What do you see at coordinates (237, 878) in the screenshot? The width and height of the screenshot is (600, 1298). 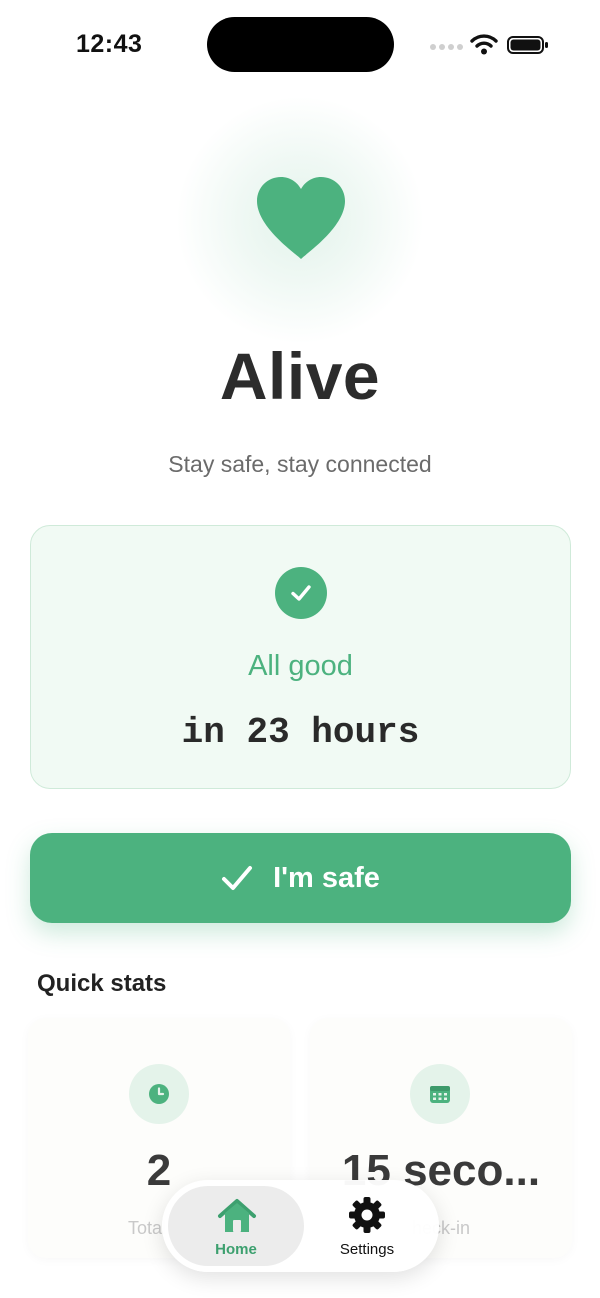 I see `check-icon` at bounding box center [237, 878].